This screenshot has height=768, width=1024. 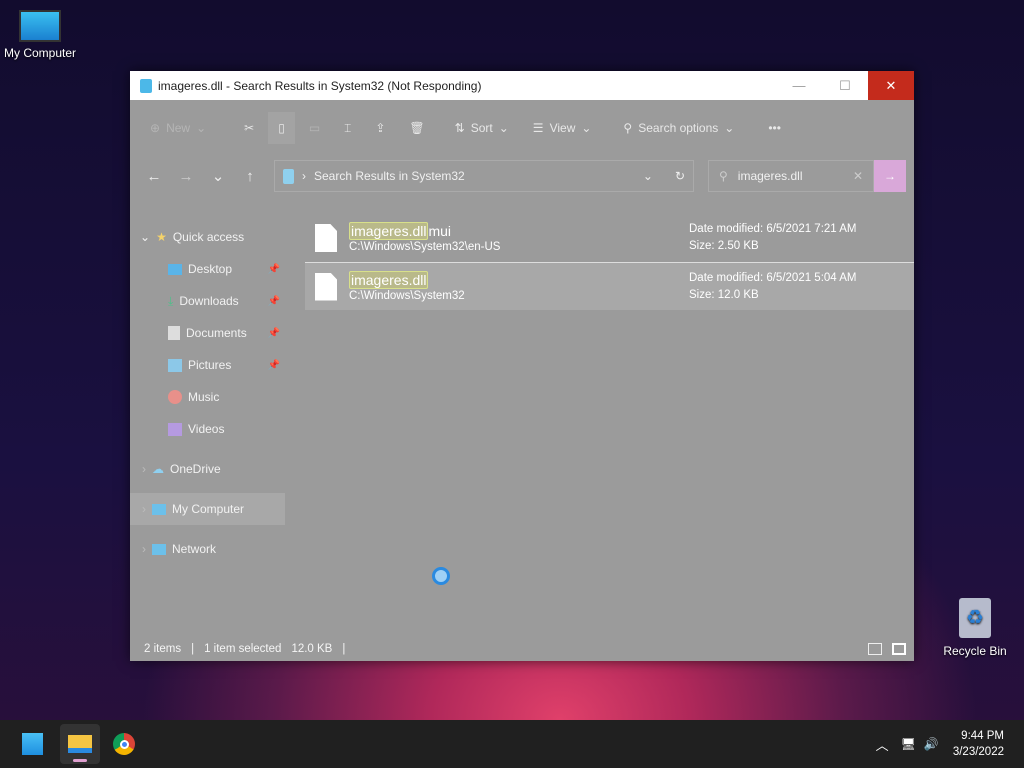 What do you see at coordinates (890, 176) in the screenshot?
I see `search-go-button: →` at bounding box center [890, 176].